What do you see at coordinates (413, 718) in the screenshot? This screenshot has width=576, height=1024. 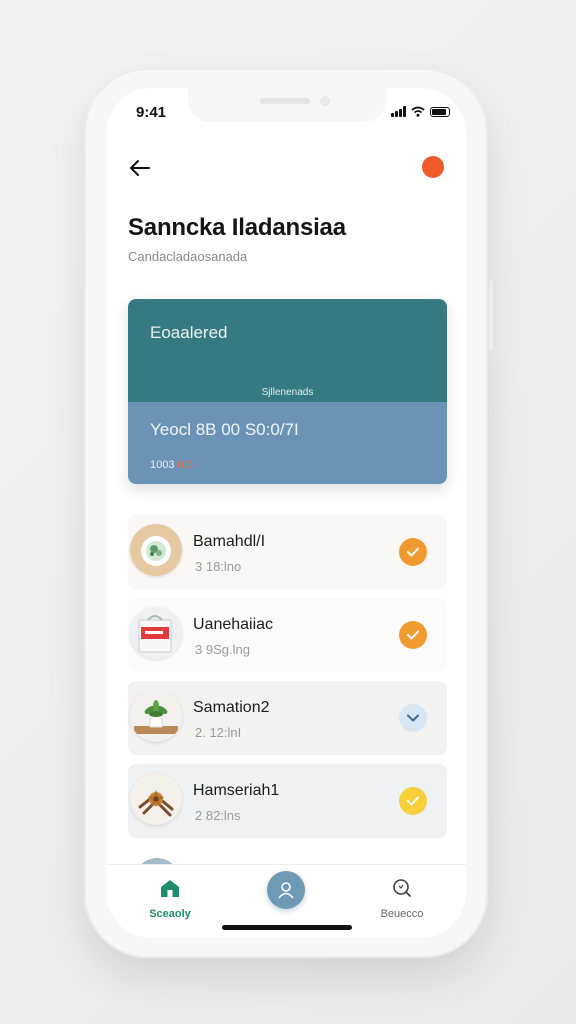 I see `chevron-down-icon` at bounding box center [413, 718].